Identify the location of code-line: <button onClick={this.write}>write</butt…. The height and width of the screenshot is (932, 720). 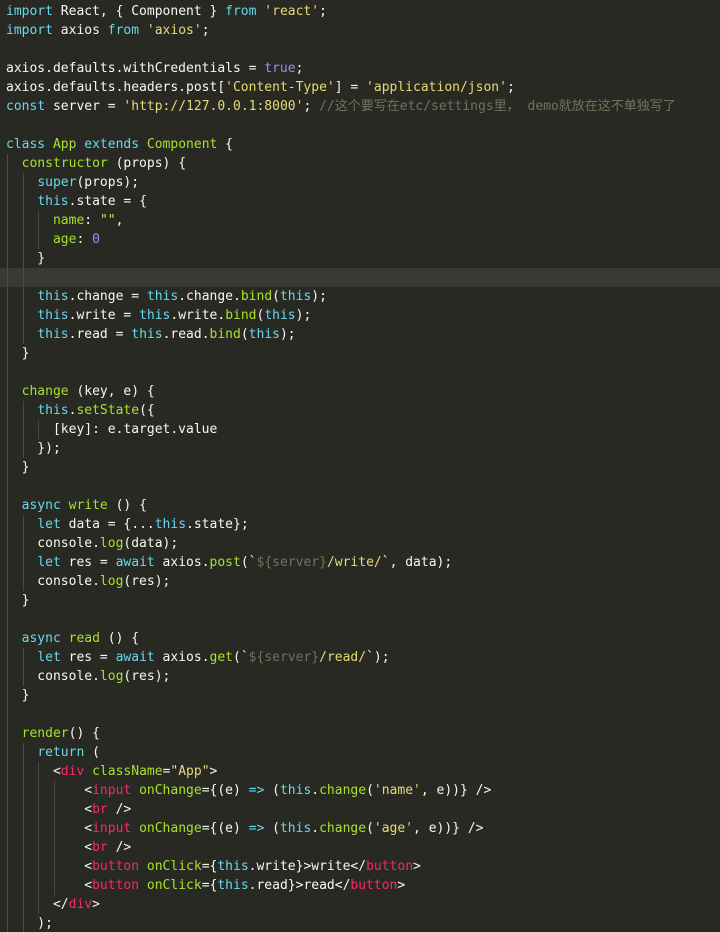
(360, 866).